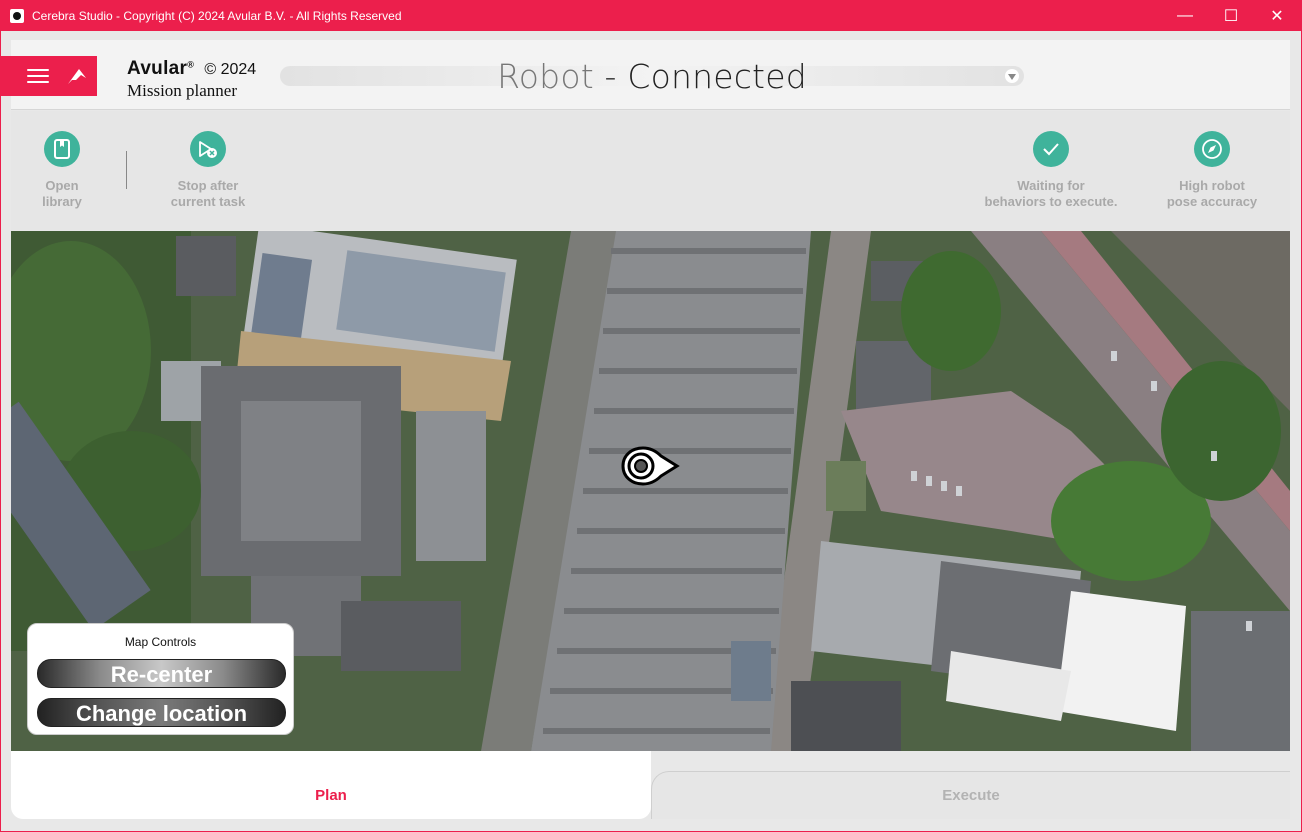  I want to click on toolbar-divider, so click(126, 170).